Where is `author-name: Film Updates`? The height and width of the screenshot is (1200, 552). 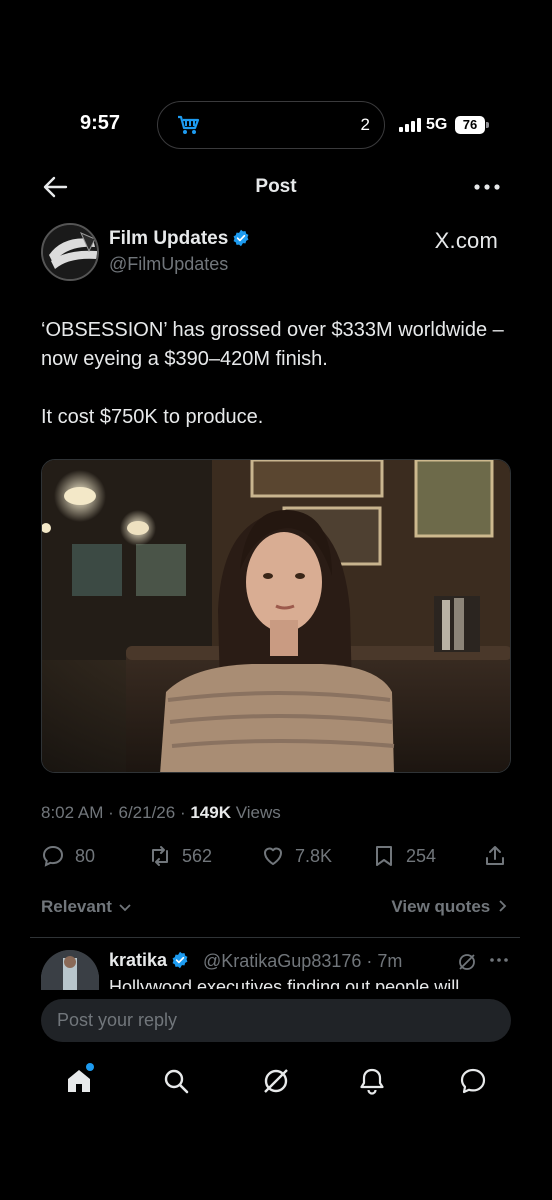
author-name: Film Updates is located at coordinates (179, 239).